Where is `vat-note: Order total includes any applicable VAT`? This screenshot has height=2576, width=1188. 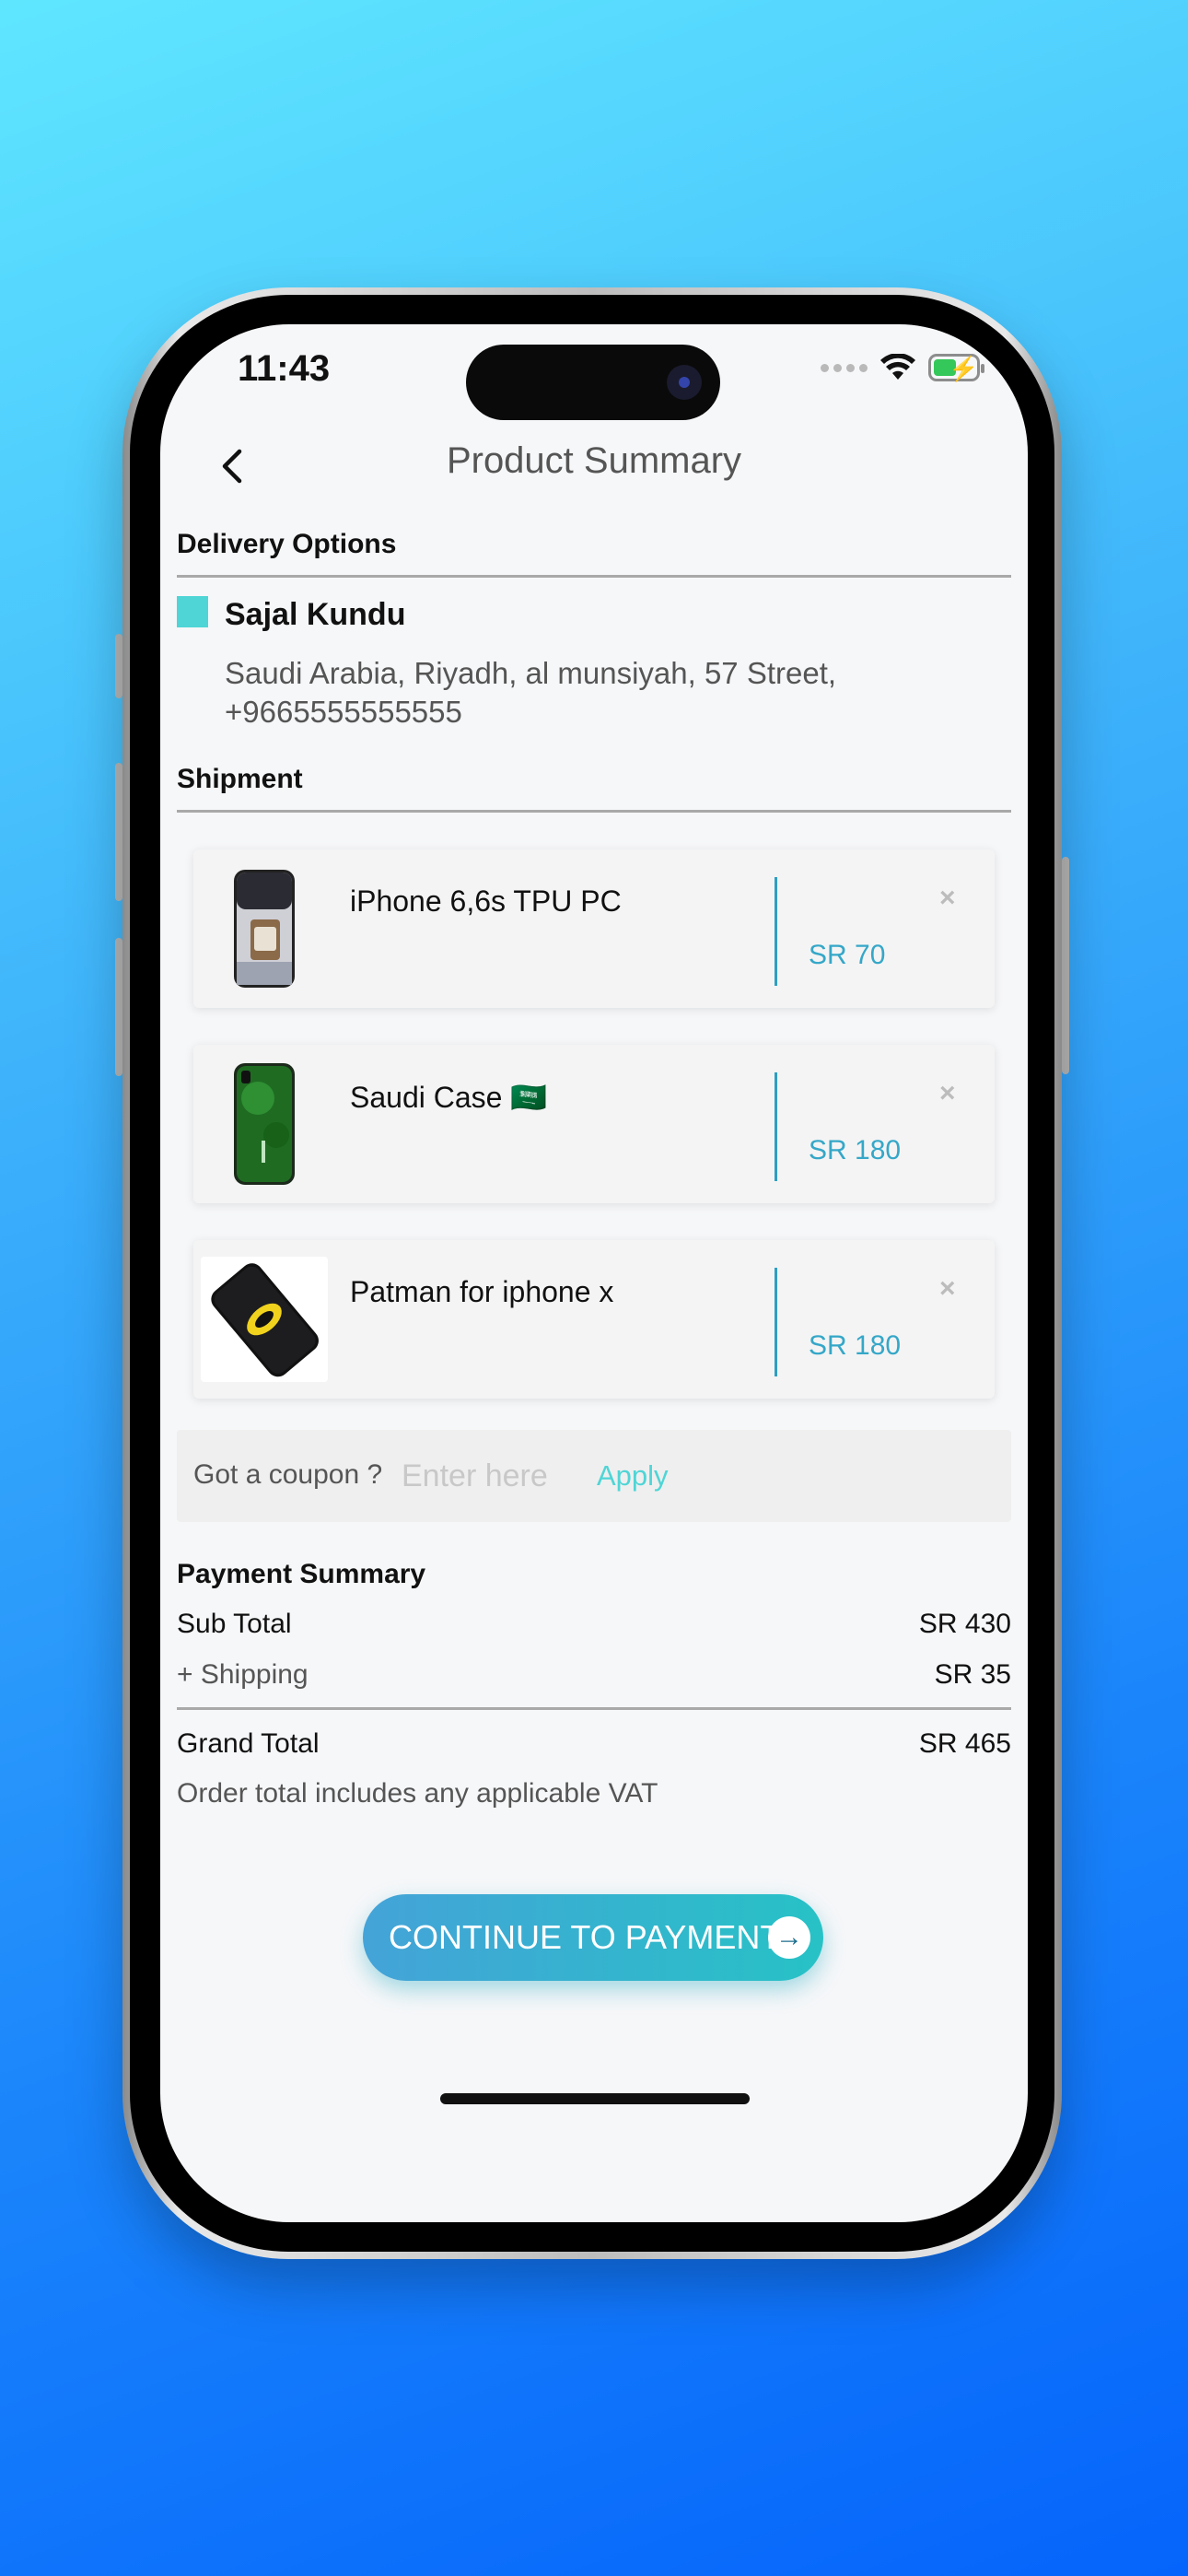
vat-note: Order total includes any applicable VAT is located at coordinates (417, 1793).